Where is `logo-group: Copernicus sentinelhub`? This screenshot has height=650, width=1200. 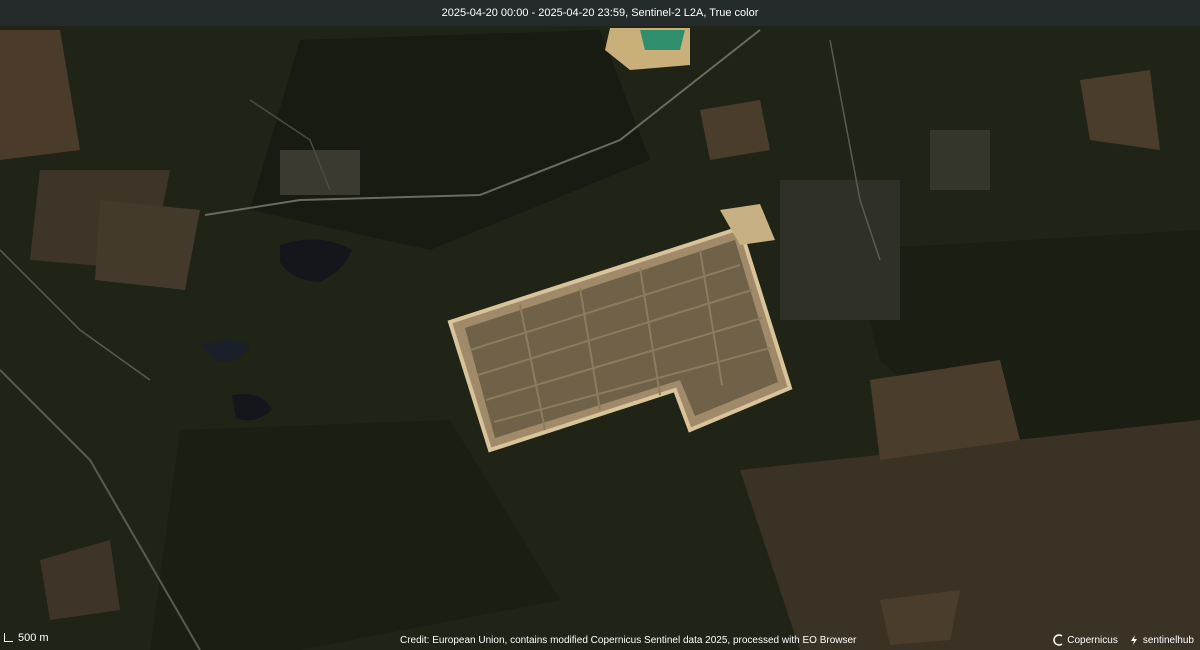 logo-group: Copernicus sentinelhub is located at coordinates (1123, 640).